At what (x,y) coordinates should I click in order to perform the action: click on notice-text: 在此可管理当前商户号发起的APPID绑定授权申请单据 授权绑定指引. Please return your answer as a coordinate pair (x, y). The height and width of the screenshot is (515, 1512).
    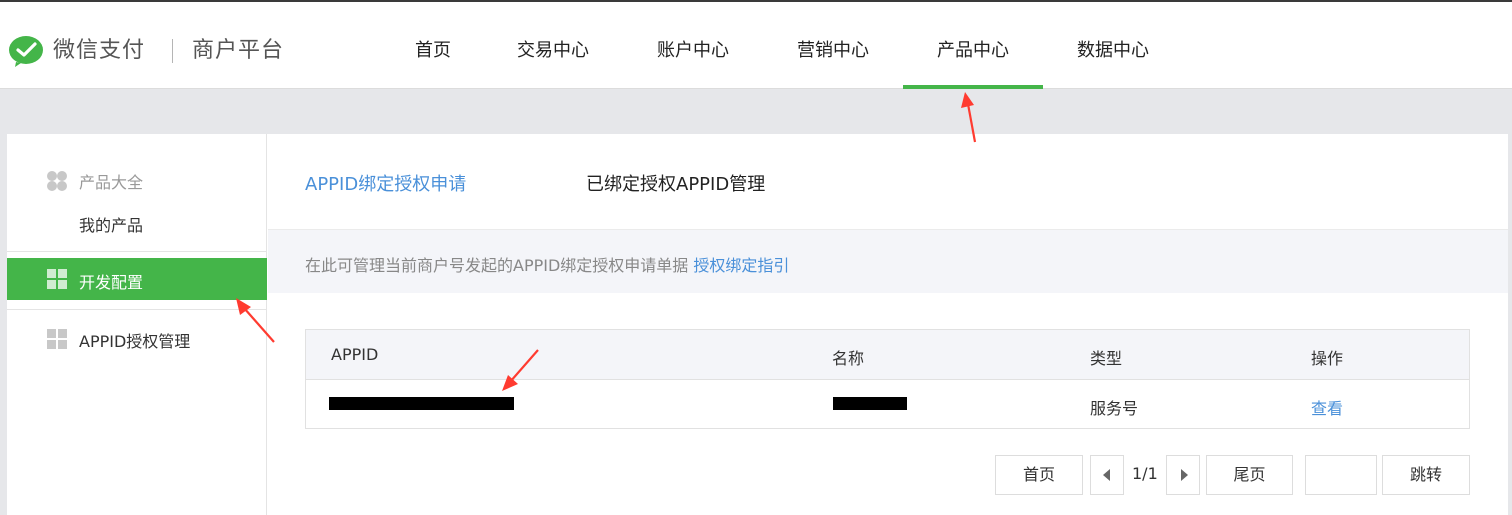
    Looking at the image, I should click on (547, 264).